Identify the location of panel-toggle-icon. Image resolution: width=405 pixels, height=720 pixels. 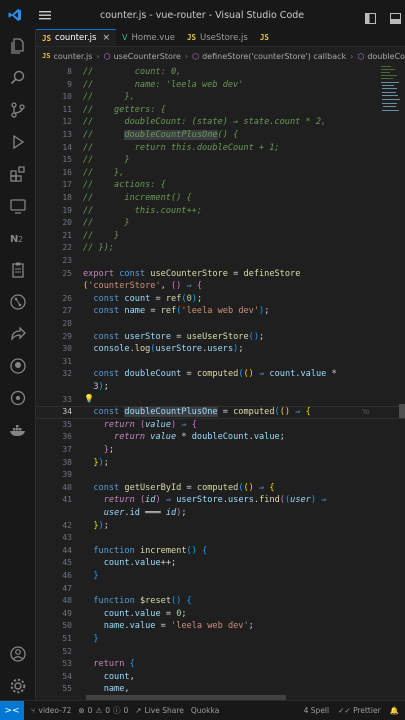
(395, 16).